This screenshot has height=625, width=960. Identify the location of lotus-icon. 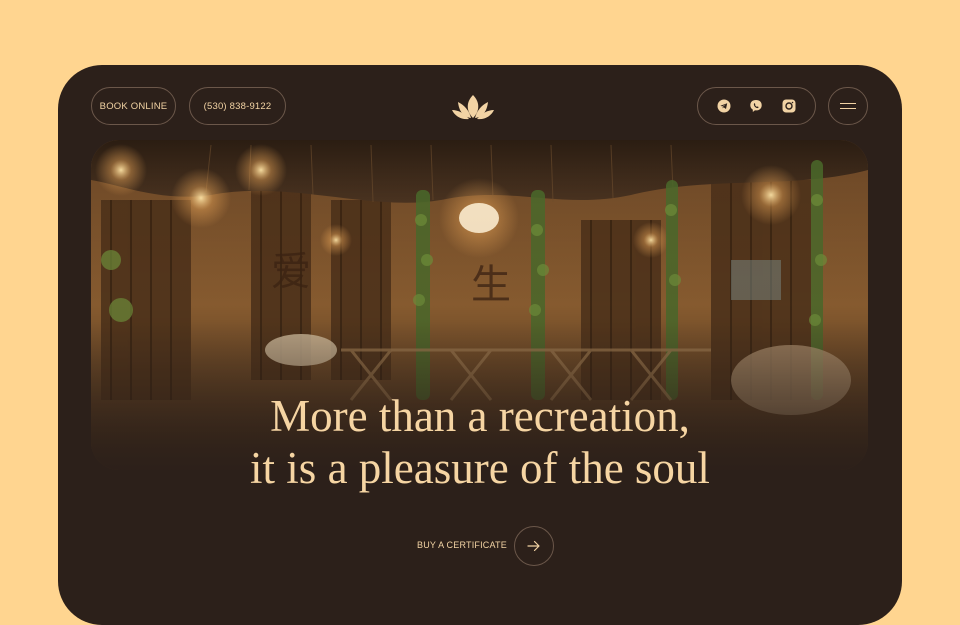
(473, 107).